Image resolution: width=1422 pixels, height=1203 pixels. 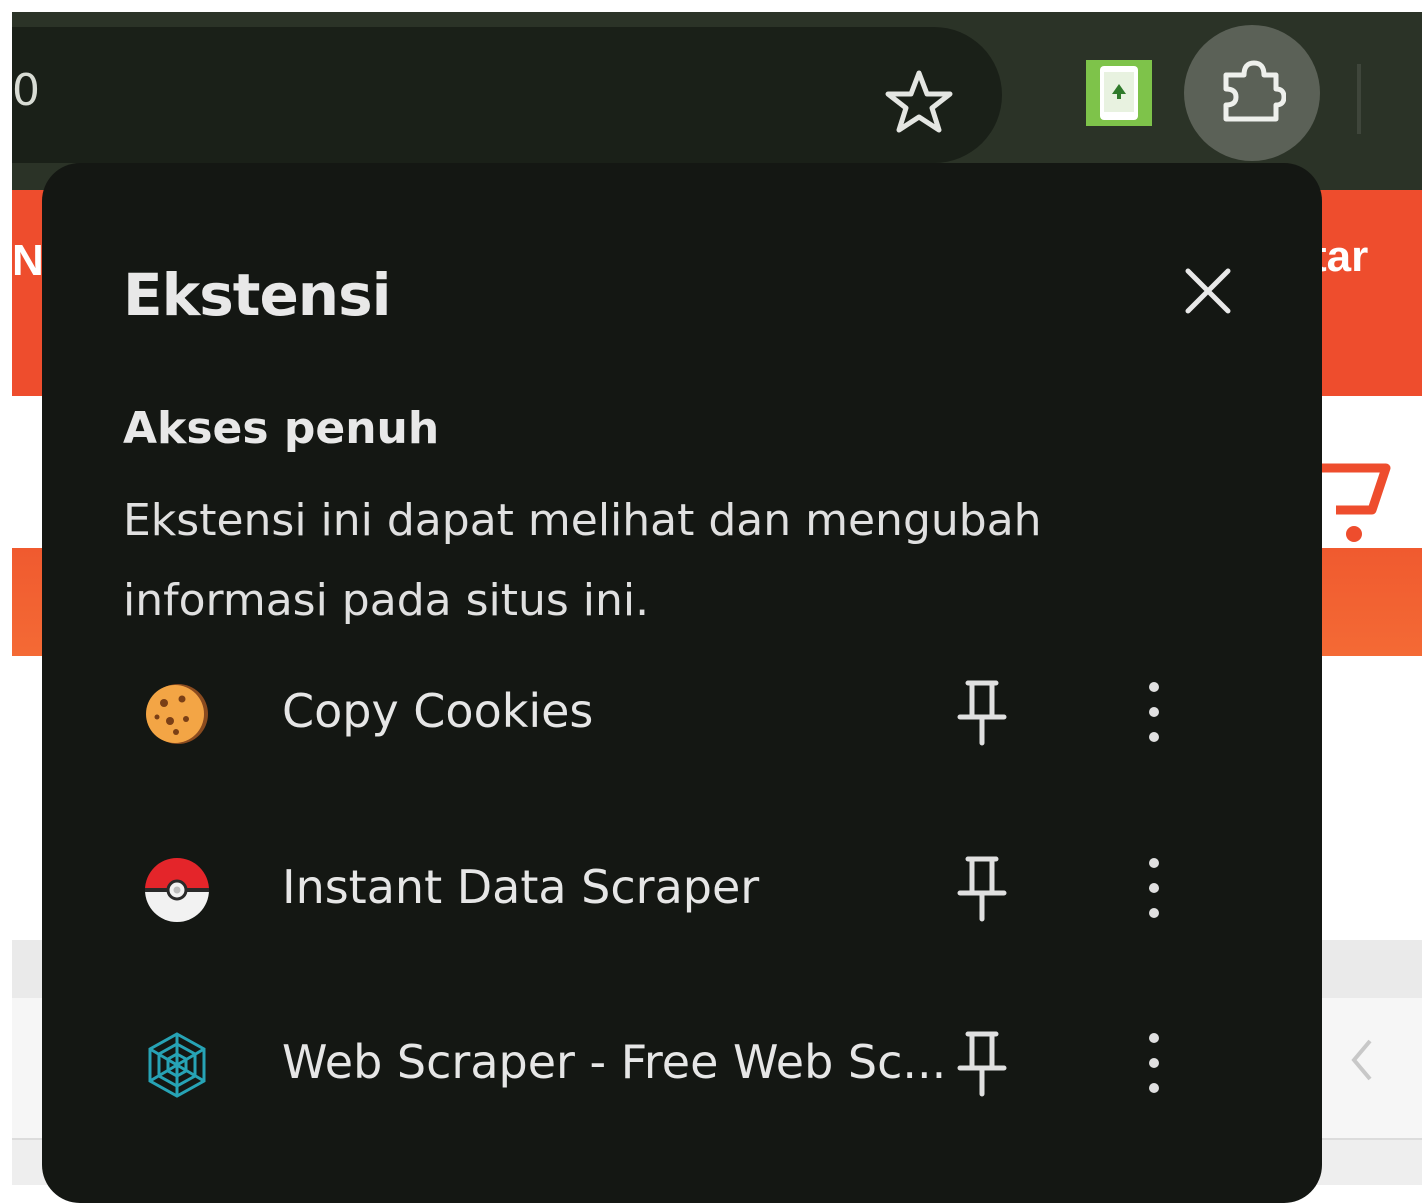 What do you see at coordinates (1359, 99) in the screenshot?
I see `toolbar-divider` at bounding box center [1359, 99].